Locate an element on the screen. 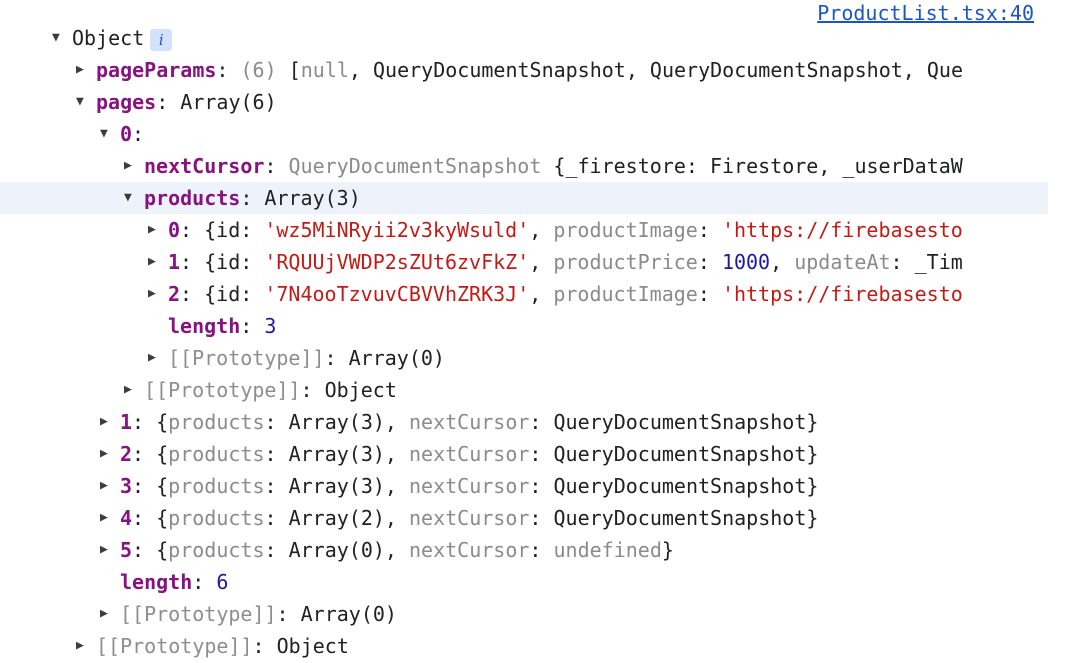 This screenshot has width=1070, height=663. token-key: 2 is located at coordinates (126, 454).